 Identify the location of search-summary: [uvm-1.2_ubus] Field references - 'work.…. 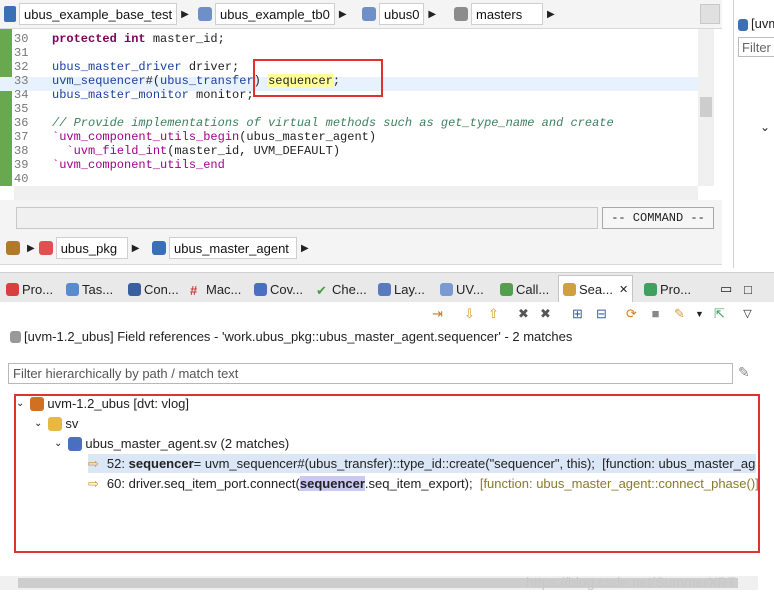
(291, 336).